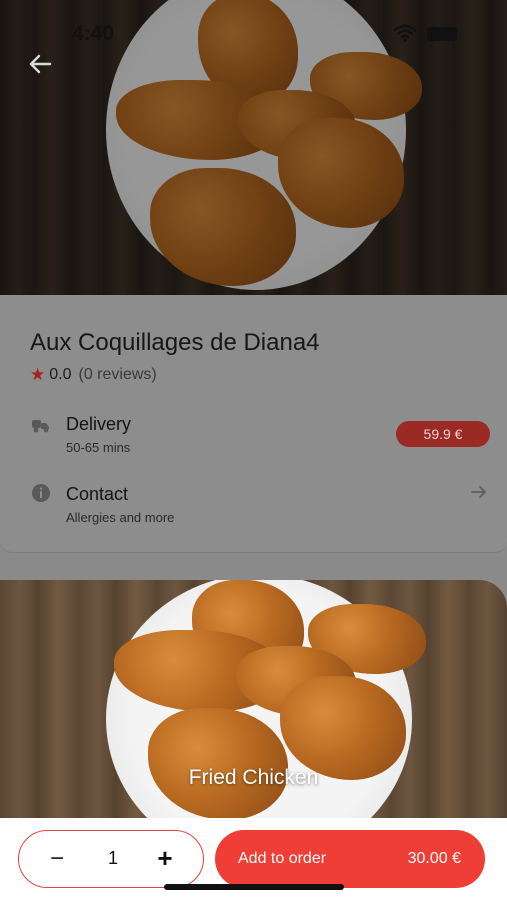 This screenshot has height=900, width=507. What do you see at coordinates (120, 517) in the screenshot?
I see `contact-subtitle: Allergies and more` at bounding box center [120, 517].